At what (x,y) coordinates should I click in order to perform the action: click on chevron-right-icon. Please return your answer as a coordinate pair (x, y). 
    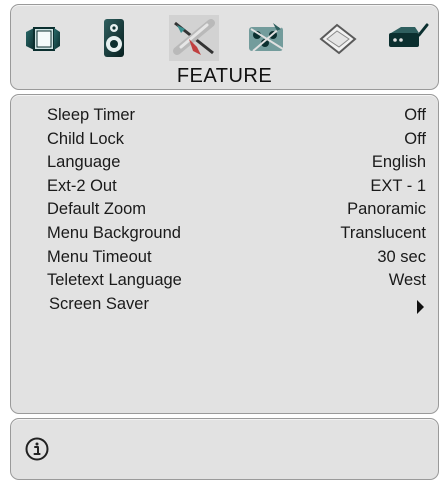
    Looking at the image, I should click on (420, 306).